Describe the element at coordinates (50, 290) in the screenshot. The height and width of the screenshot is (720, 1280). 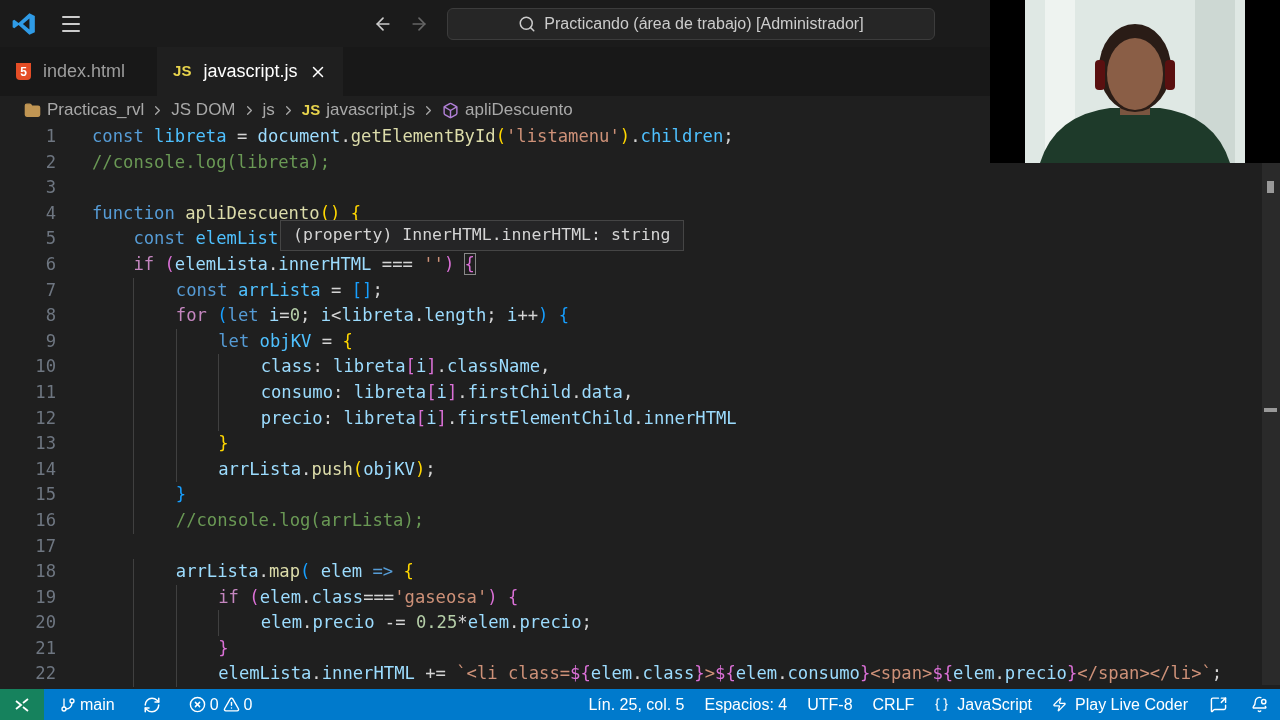
I see `line-number: 7` at that location.